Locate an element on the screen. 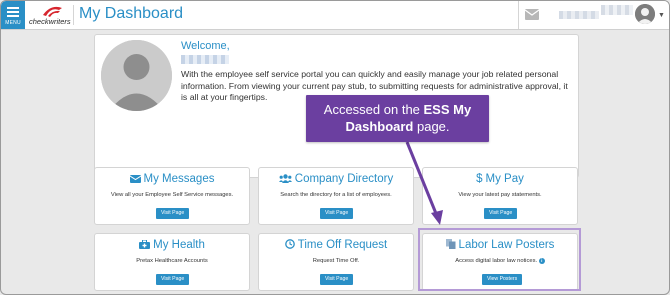 Image resolution: width=670 pixels, height=295 pixels. users-icon is located at coordinates (285, 178).